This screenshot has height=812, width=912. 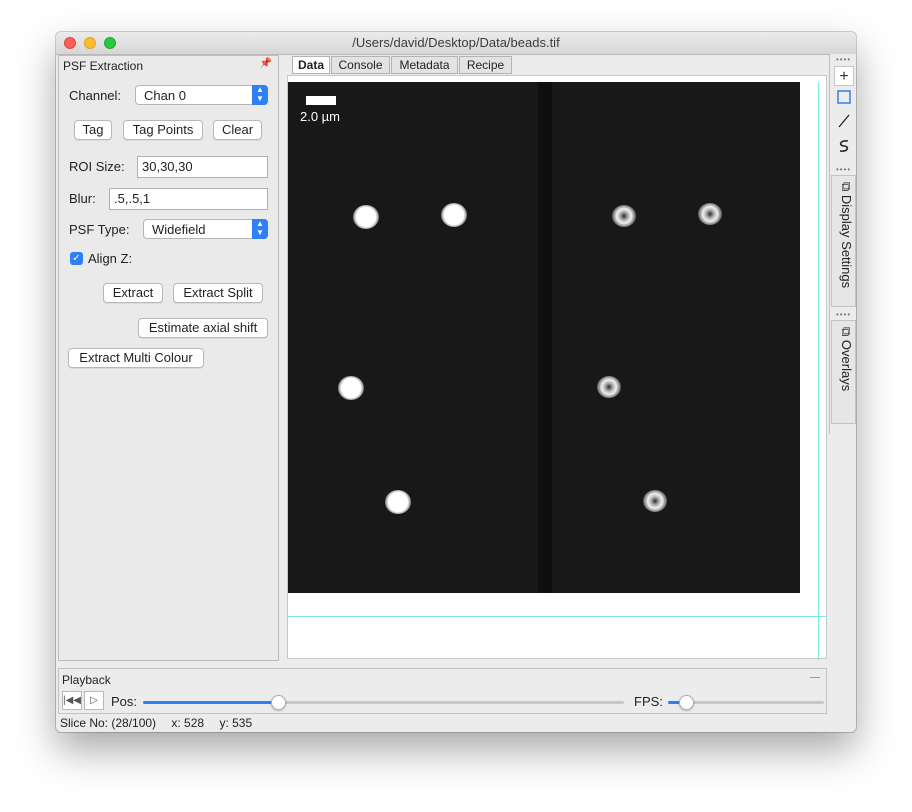 I want to click on blur-field: .5,.5,1, so click(x=188, y=199).